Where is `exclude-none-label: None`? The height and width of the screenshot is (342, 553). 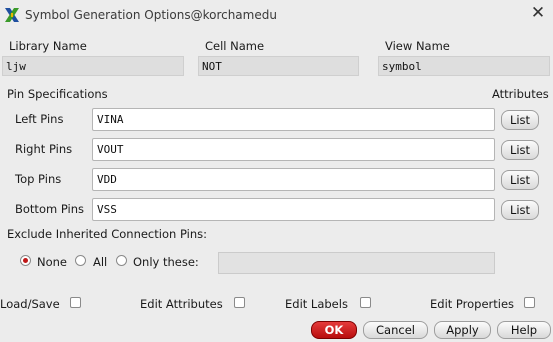
exclude-none-label: None is located at coordinates (52, 262).